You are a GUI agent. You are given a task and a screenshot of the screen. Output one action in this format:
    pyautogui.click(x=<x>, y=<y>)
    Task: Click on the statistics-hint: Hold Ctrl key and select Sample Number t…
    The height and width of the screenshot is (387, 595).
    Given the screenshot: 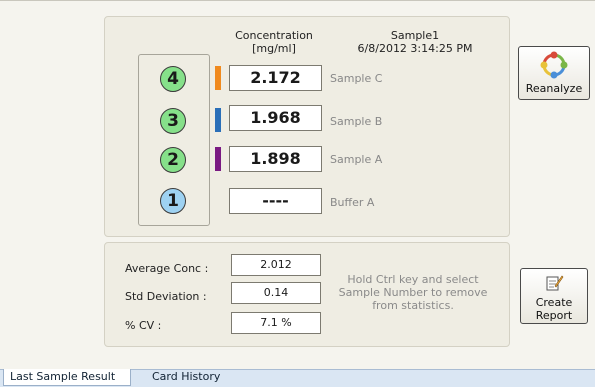 What is the action you would take?
    pyautogui.click(x=413, y=292)
    